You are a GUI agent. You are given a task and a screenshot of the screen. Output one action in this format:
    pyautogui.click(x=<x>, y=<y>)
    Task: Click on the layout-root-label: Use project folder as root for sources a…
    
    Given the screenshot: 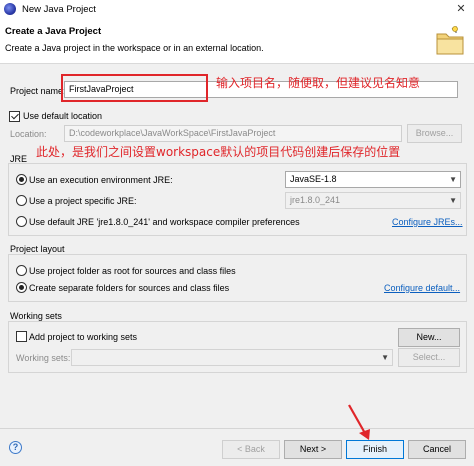 What is the action you would take?
    pyautogui.click(x=132, y=271)
    